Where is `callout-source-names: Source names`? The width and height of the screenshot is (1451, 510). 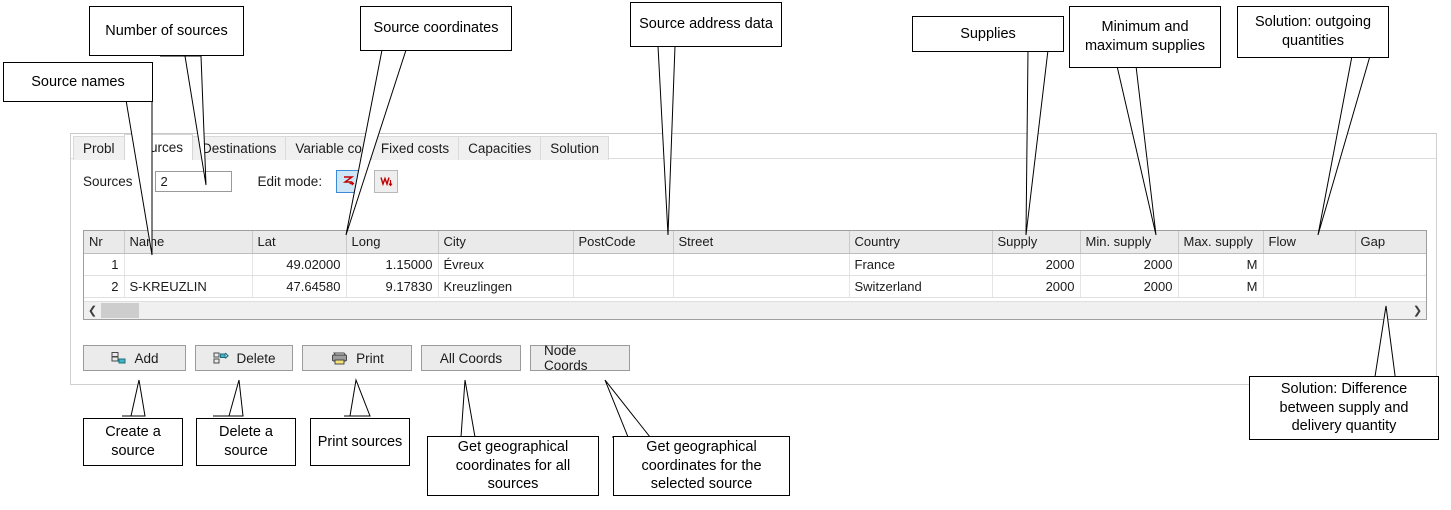
callout-source-names: Source names is located at coordinates (78, 82).